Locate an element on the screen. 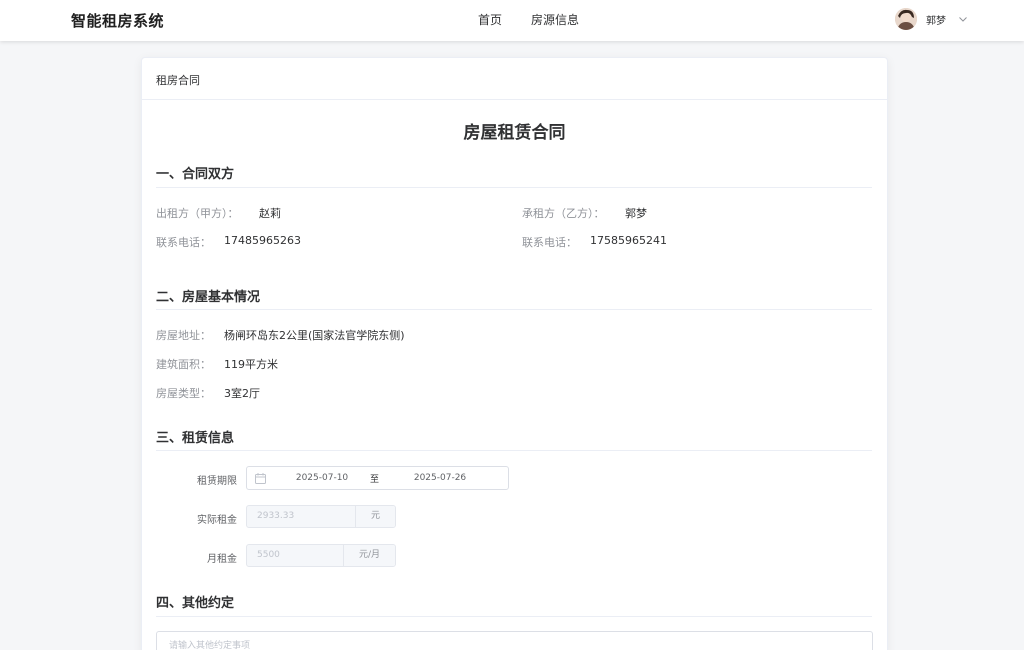  landlord-phone: 17485965263 is located at coordinates (262, 240).